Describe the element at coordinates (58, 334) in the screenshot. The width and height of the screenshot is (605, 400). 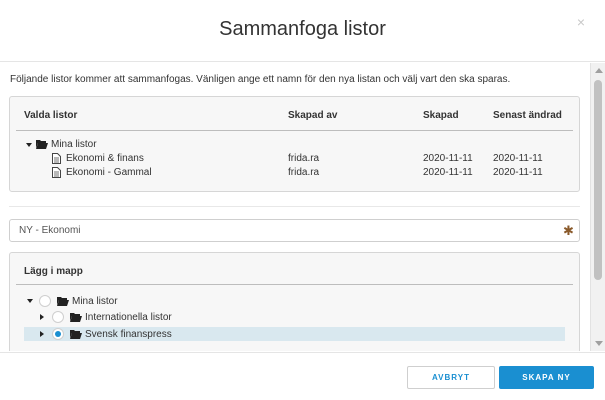
I see `folder-radio-selected` at that location.